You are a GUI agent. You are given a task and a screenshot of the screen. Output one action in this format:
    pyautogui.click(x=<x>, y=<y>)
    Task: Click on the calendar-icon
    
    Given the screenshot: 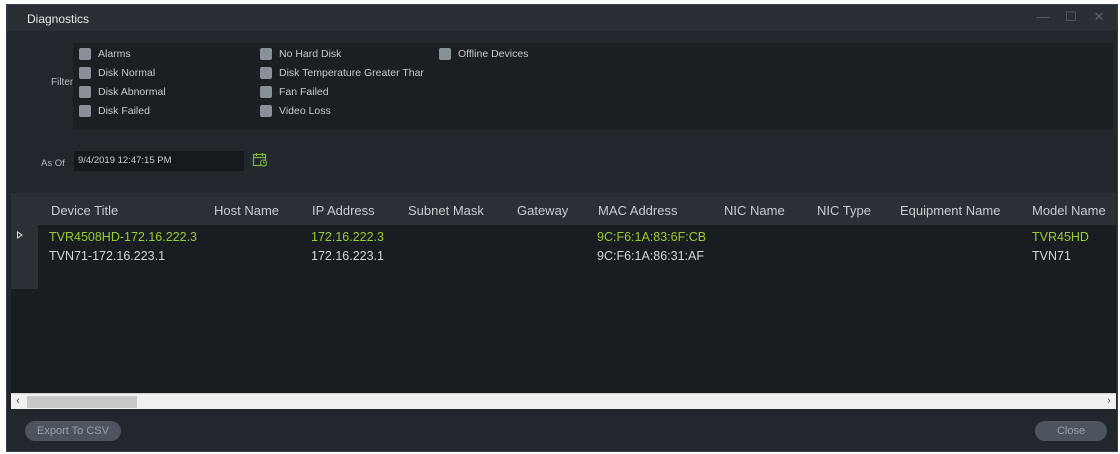 What is the action you would take?
    pyautogui.click(x=260, y=159)
    